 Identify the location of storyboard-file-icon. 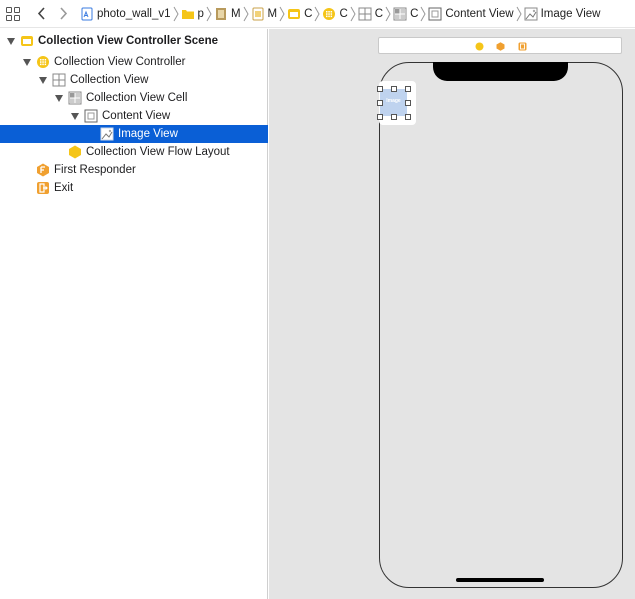
(220, 13).